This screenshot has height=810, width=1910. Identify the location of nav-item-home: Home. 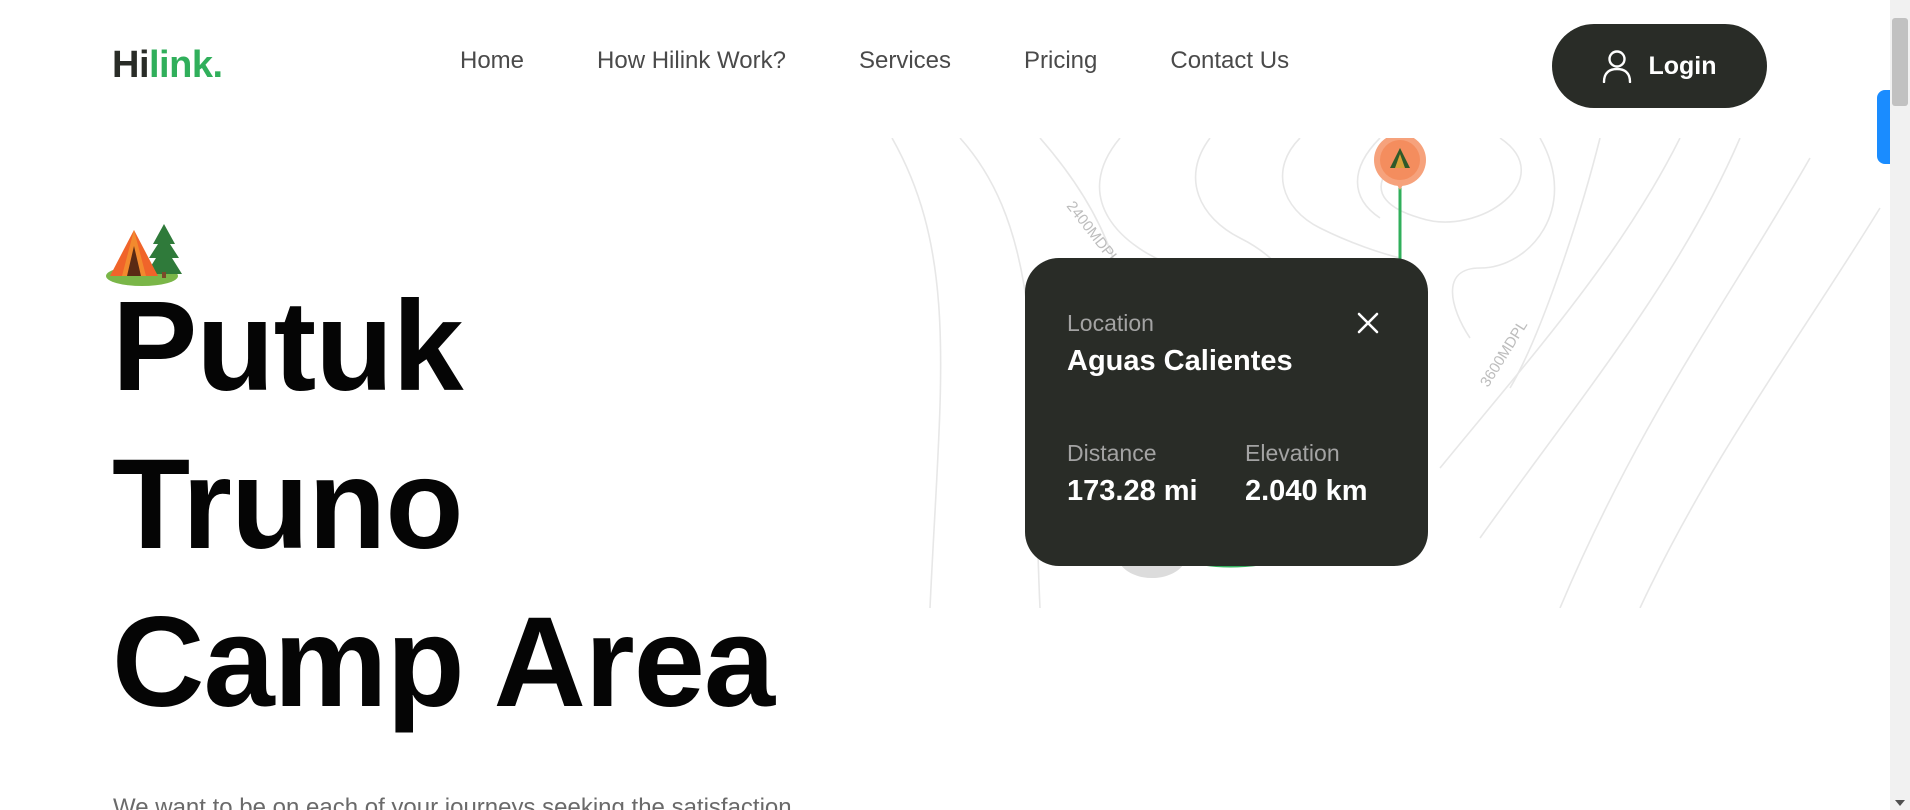
(492, 61).